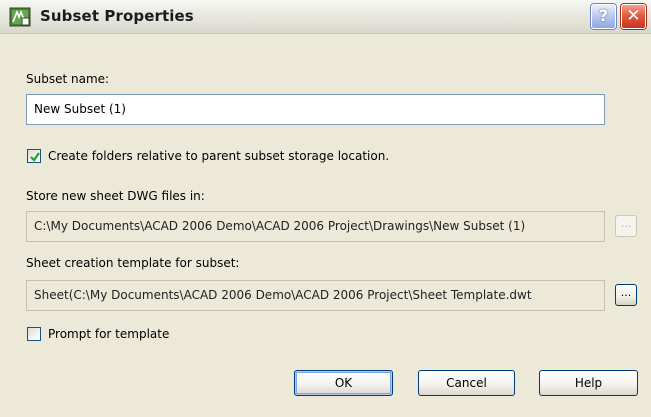 The height and width of the screenshot is (417, 651). I want to click on create-folders-checkbox, so click(34, 156).